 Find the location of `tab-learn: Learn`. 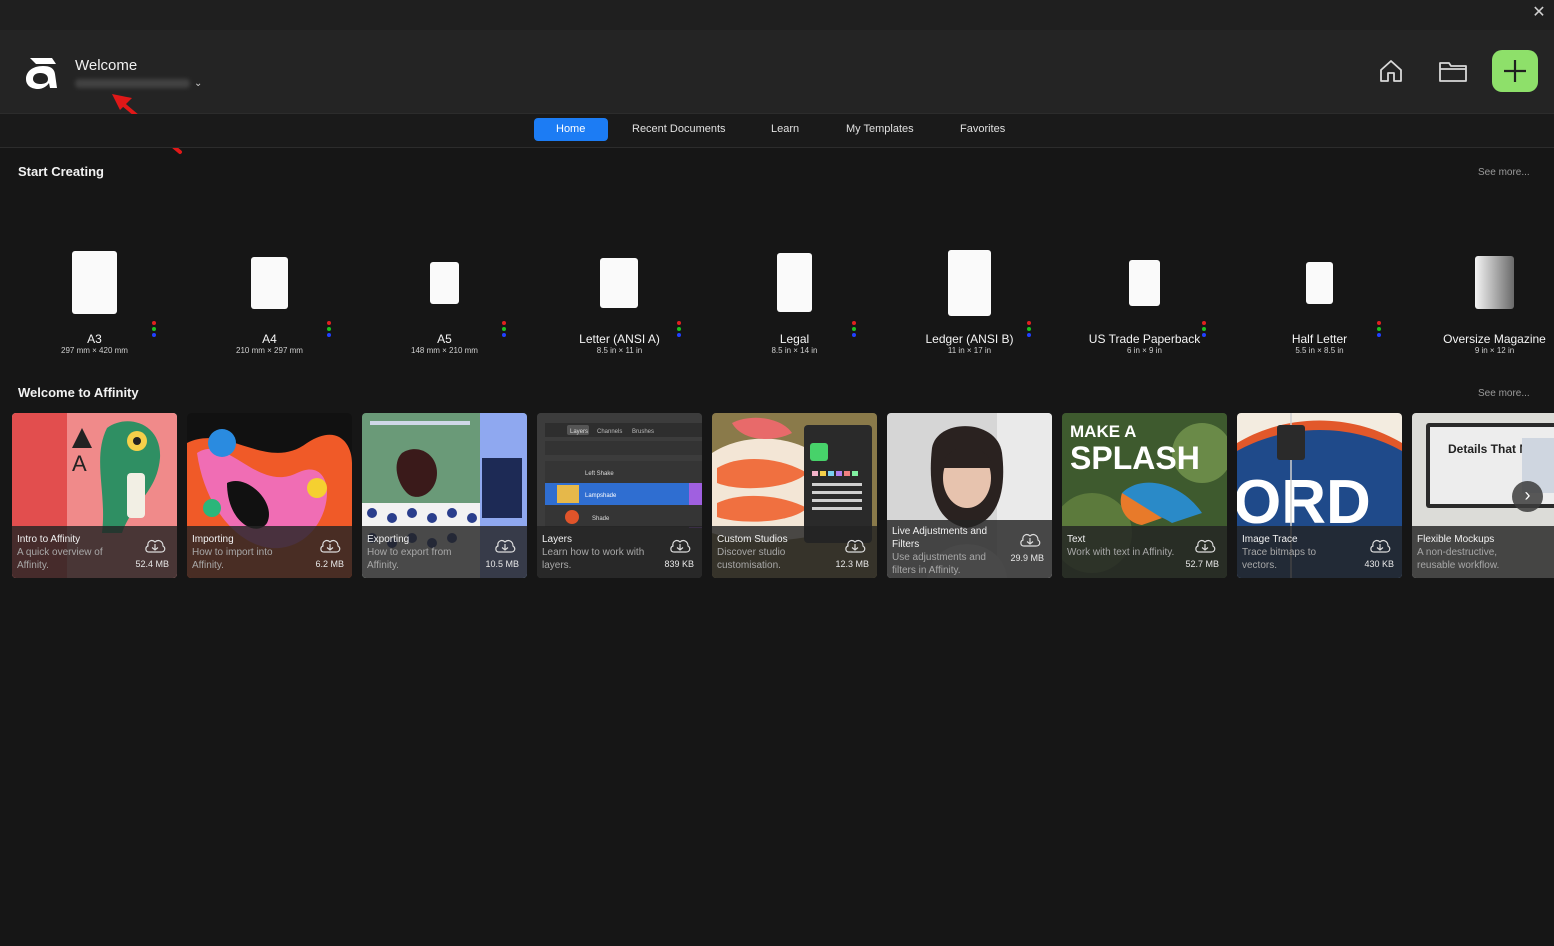

tab-learn: Learn is located at coordinates (785, 129).